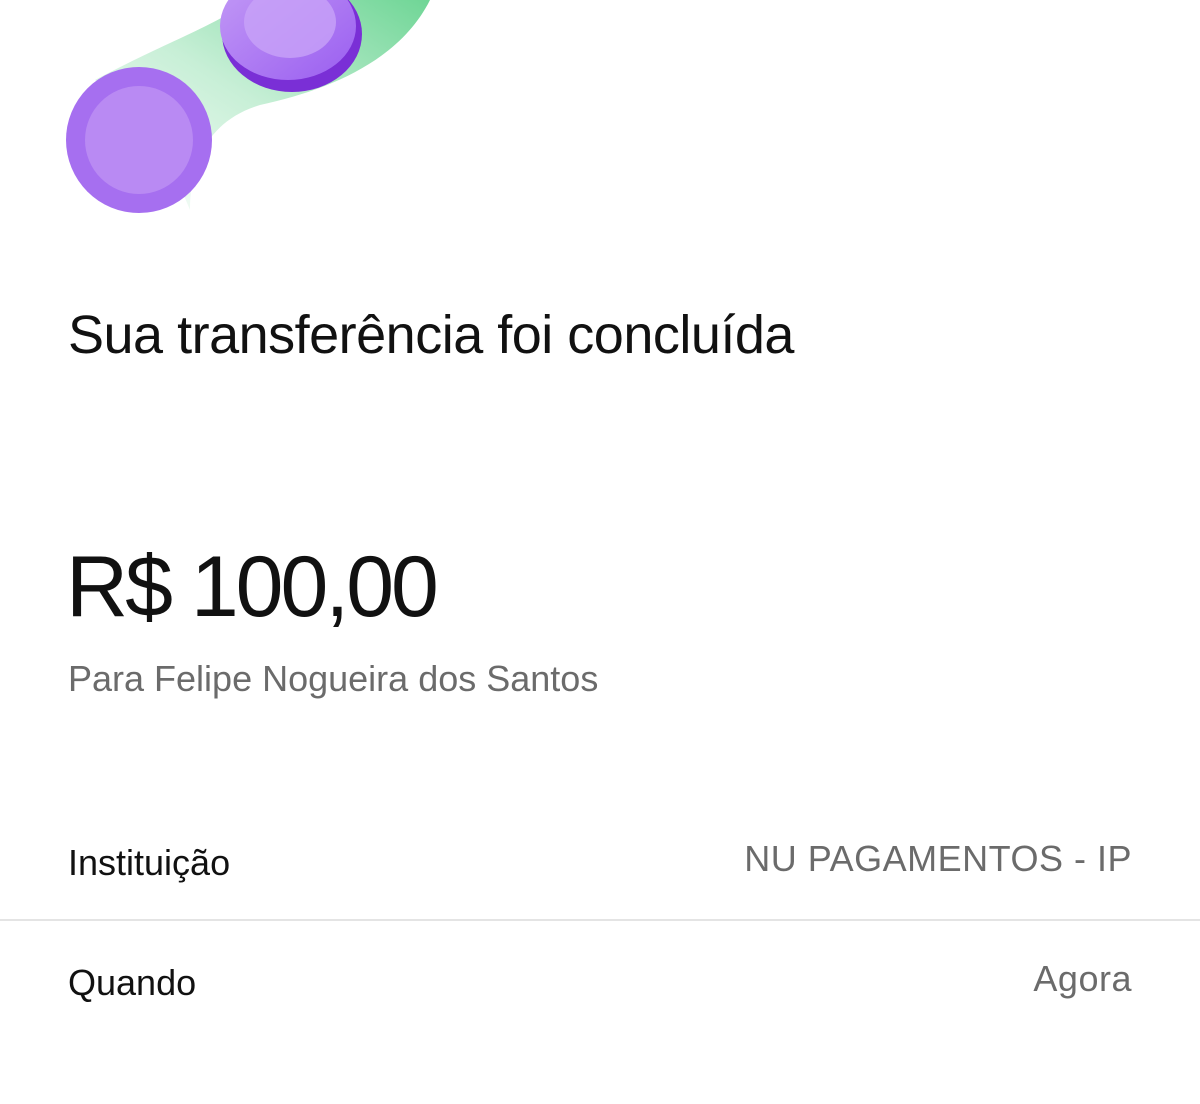 The width and height of the screenshot is (1200, 1104). What do you see at coordinates (600, 862) in the screenshot?
I see `detail-row-institution: Instituição NU PAGAMENTOS - IP` at bounding box center [600, 862].